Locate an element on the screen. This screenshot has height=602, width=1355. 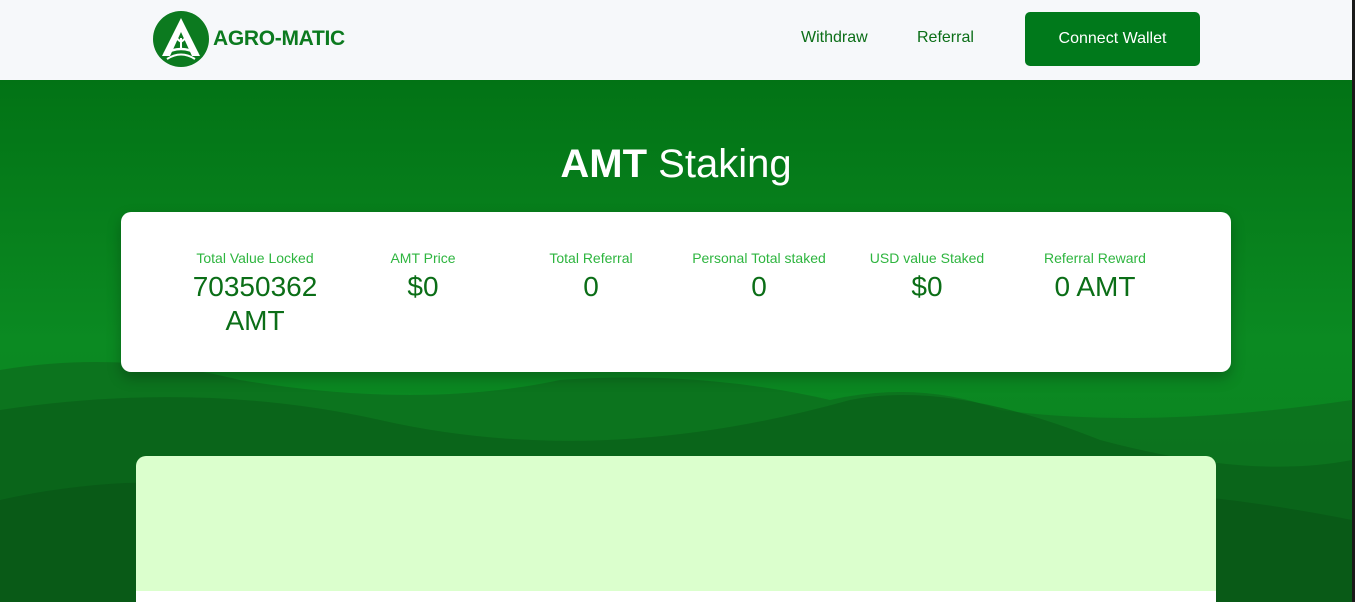
stat-label: USD value Staked is located at coordinates (927, 258).